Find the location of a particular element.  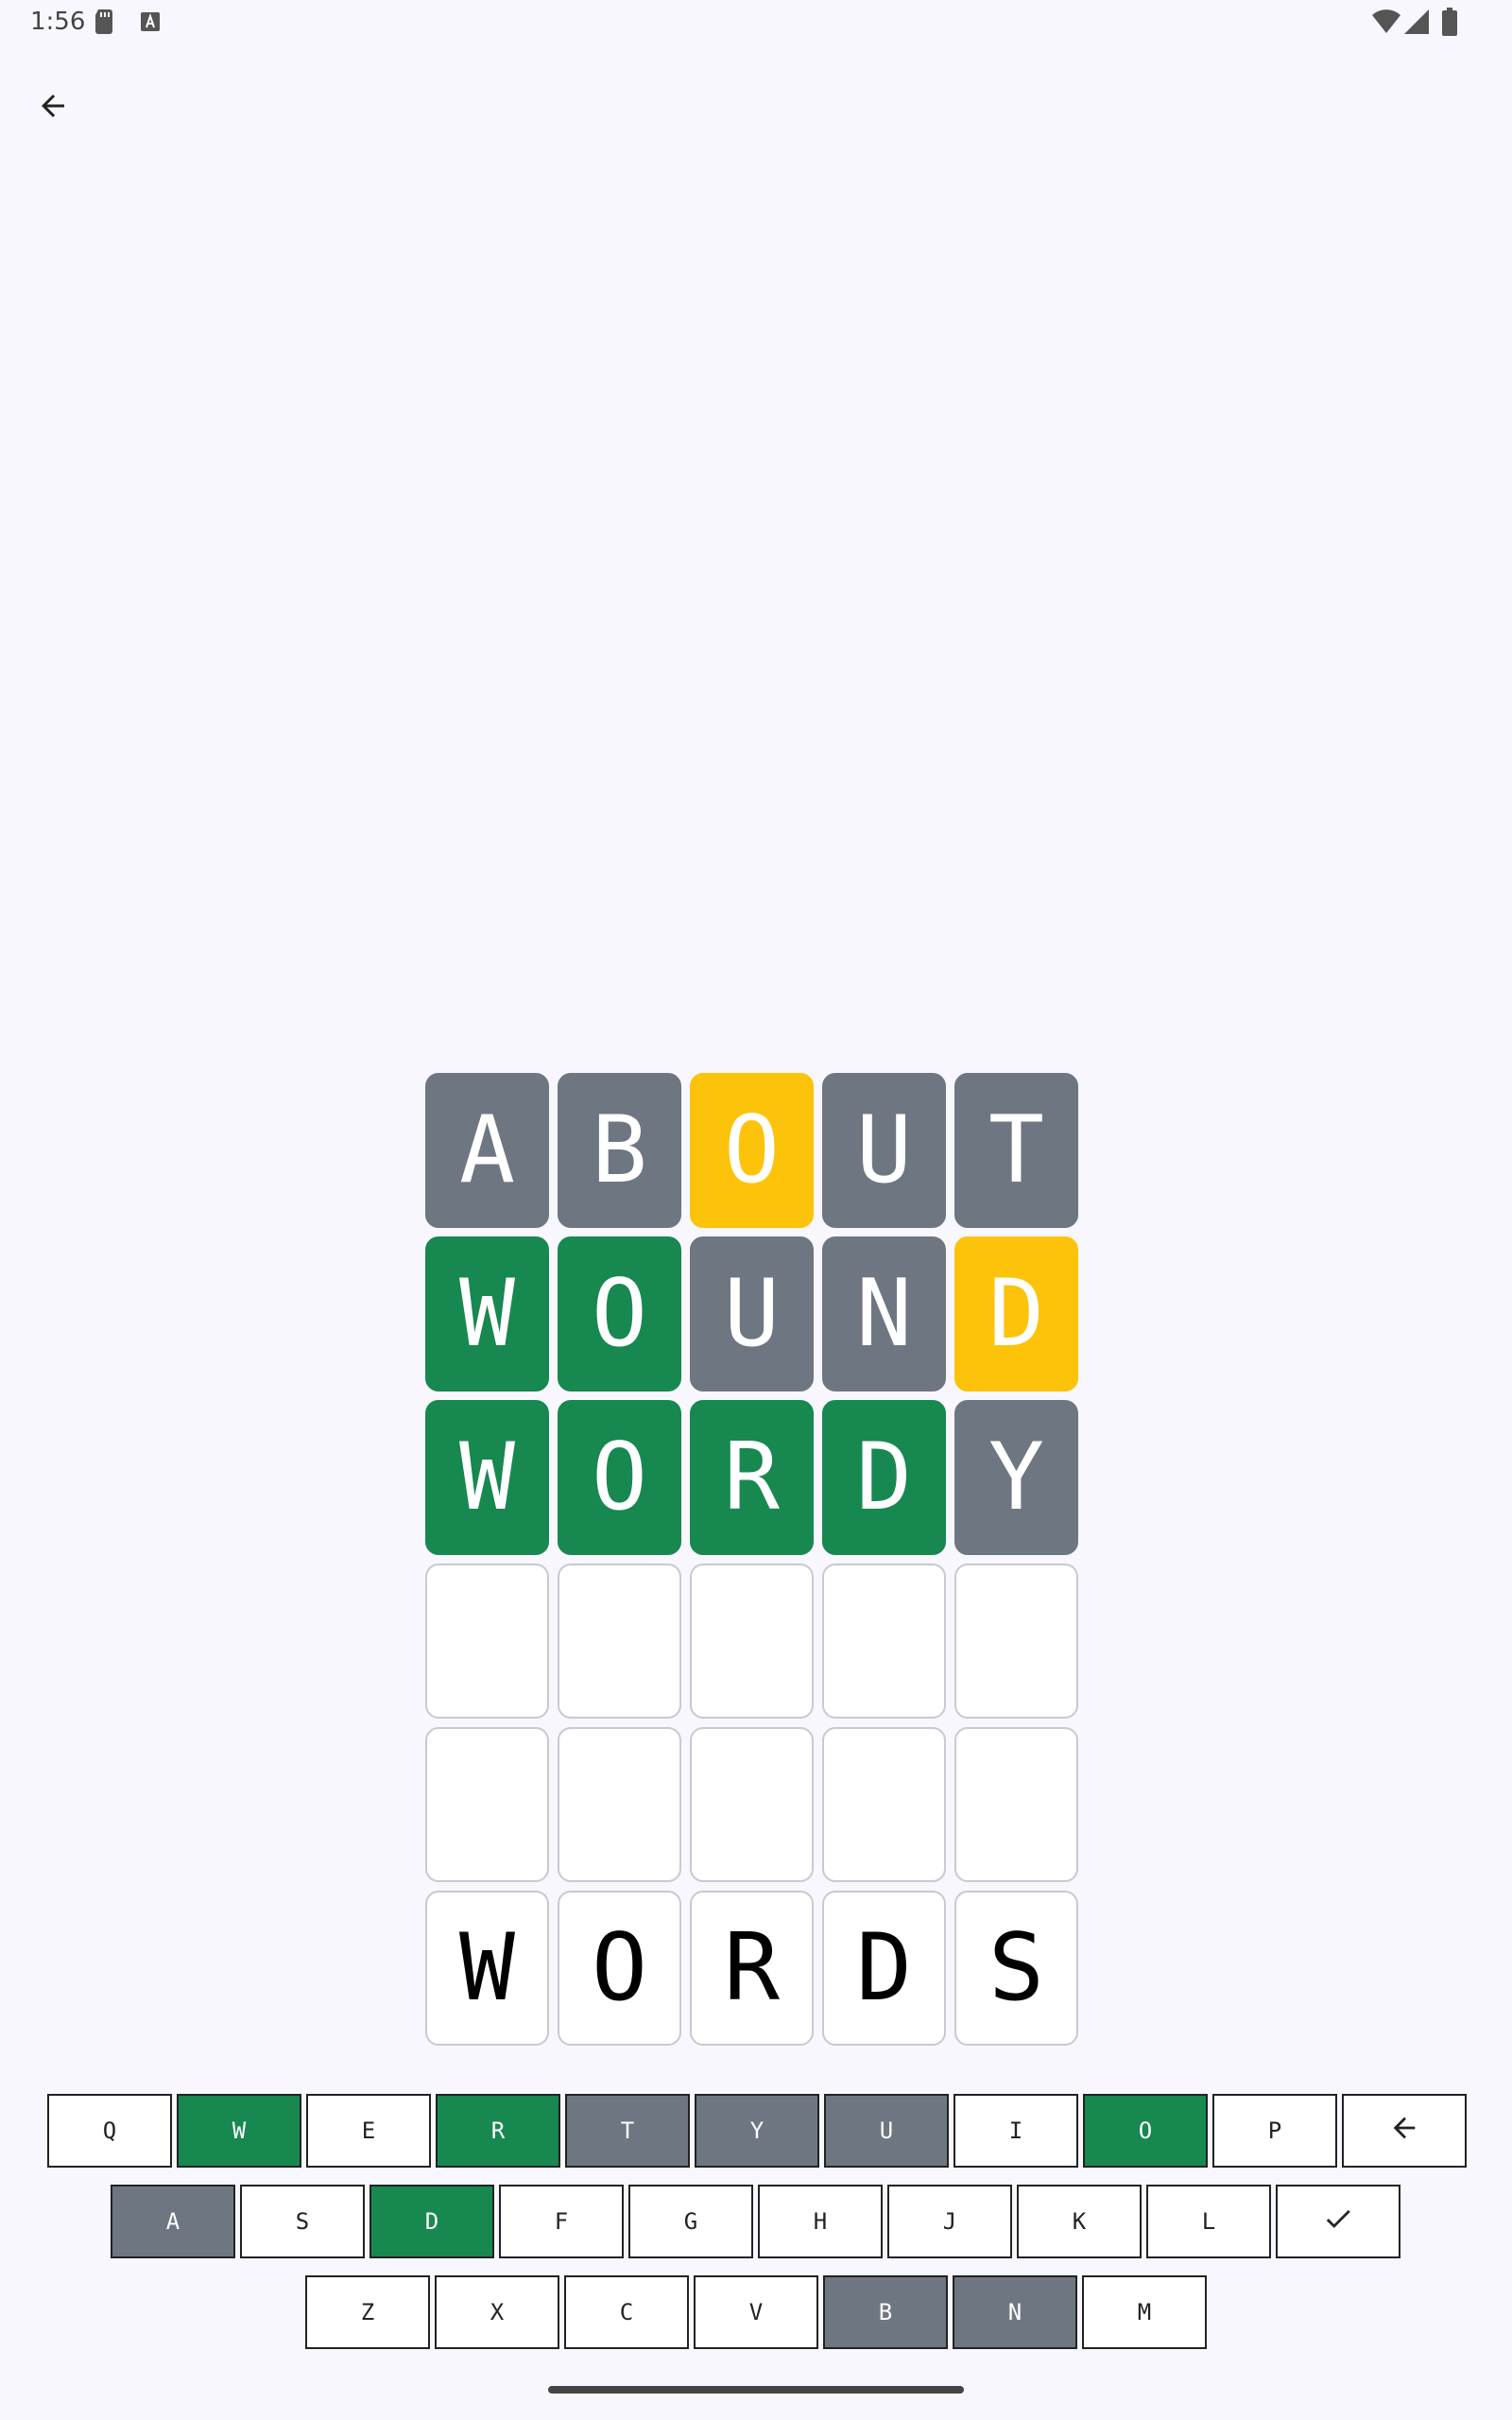

status-bar: 1:56 is located at coordinates (756, 22).